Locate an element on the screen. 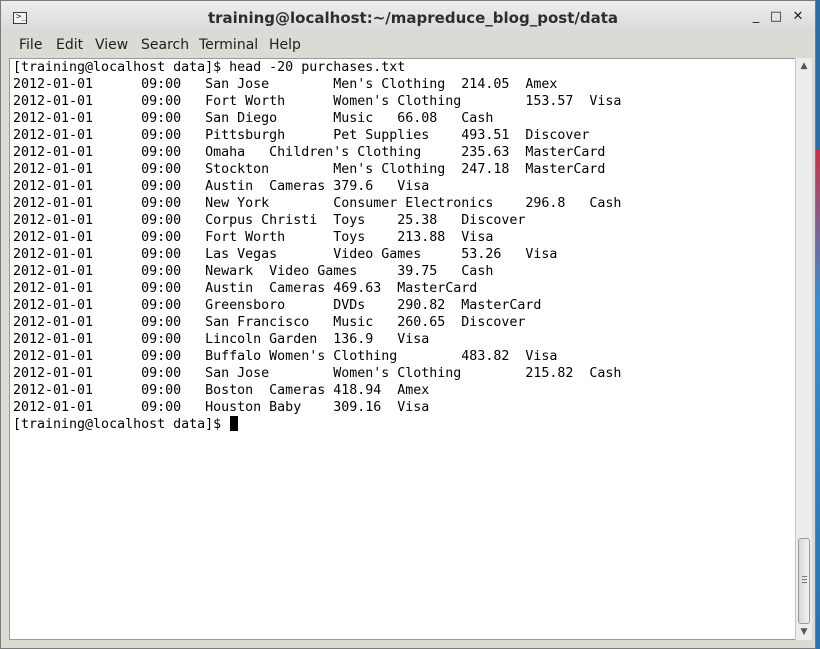 The width and height of the screenshot is (820, 649). menu-bar: File Edit View Search Terminal Help is located at coordinates (408, 45).